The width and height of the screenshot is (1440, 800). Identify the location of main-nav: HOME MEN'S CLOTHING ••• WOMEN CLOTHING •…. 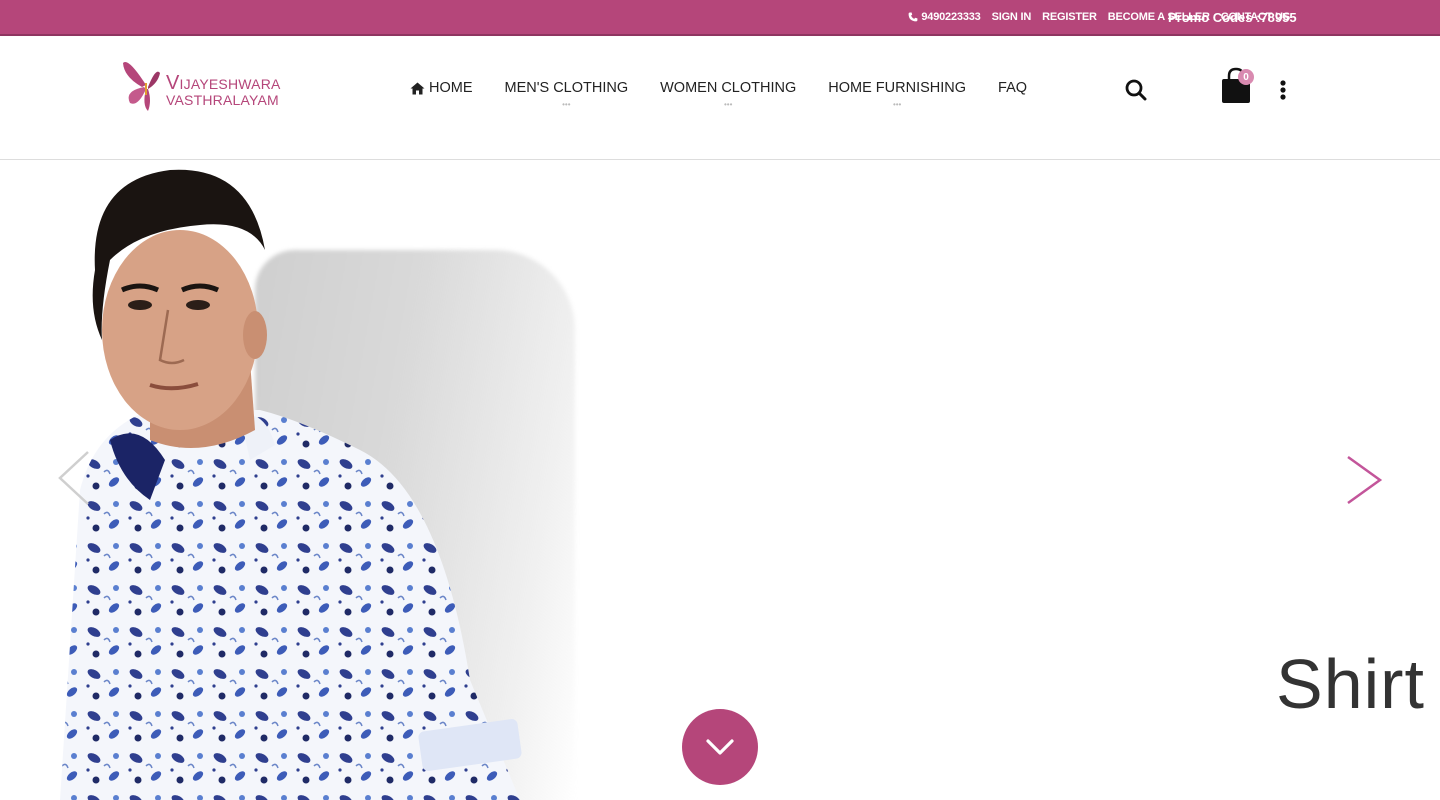
(718, 94).